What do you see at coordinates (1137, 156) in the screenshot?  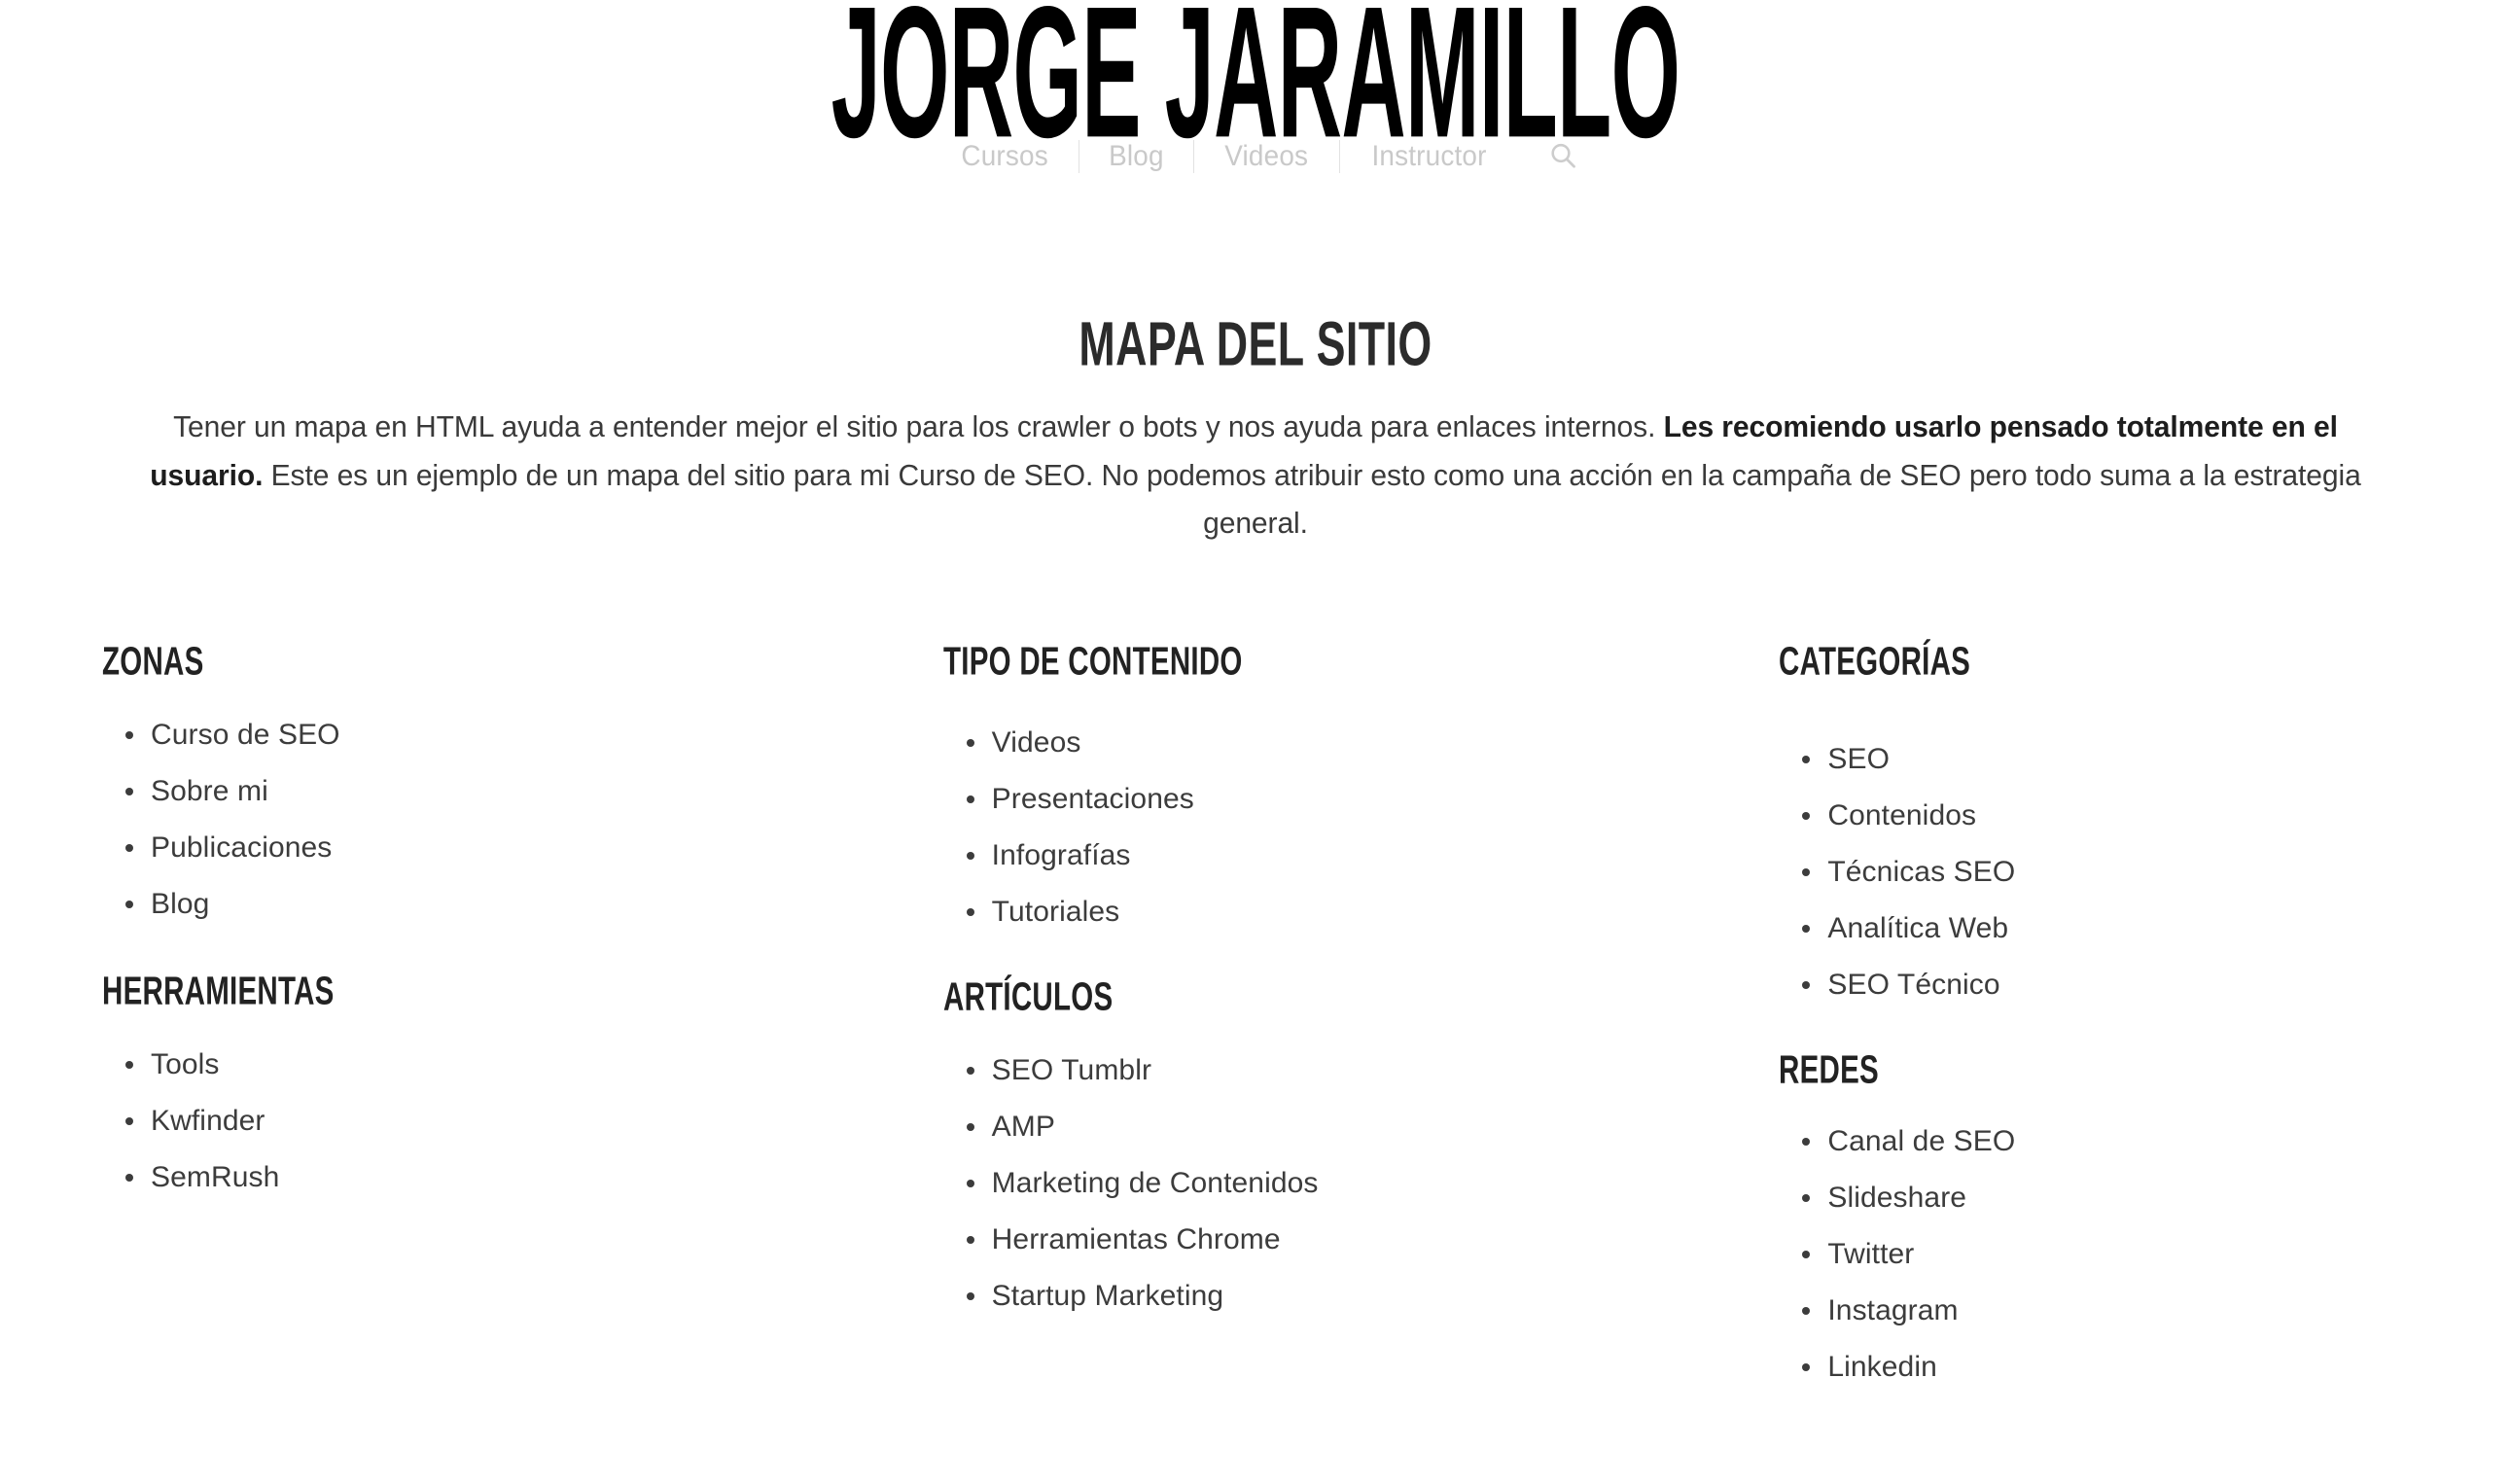 I see `nav-item-blog: Blog` at bounding box center [1137, 156].